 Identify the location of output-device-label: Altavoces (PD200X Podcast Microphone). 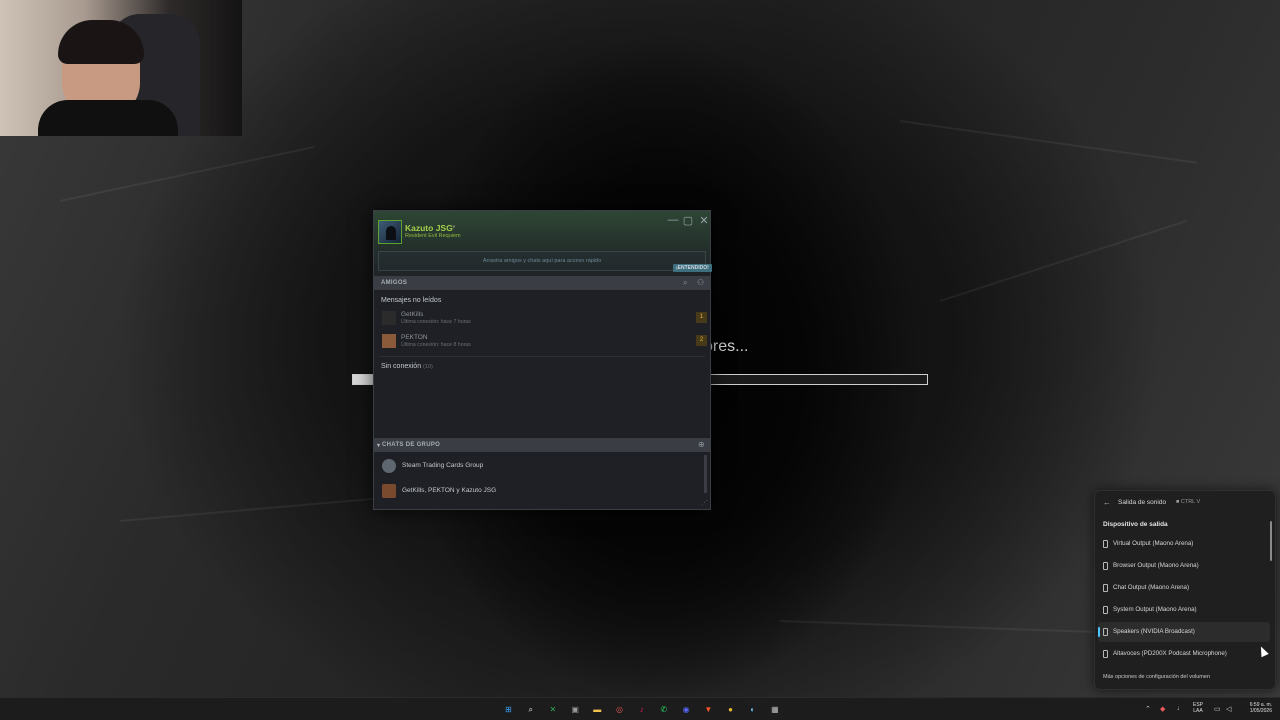
(1170, 653).